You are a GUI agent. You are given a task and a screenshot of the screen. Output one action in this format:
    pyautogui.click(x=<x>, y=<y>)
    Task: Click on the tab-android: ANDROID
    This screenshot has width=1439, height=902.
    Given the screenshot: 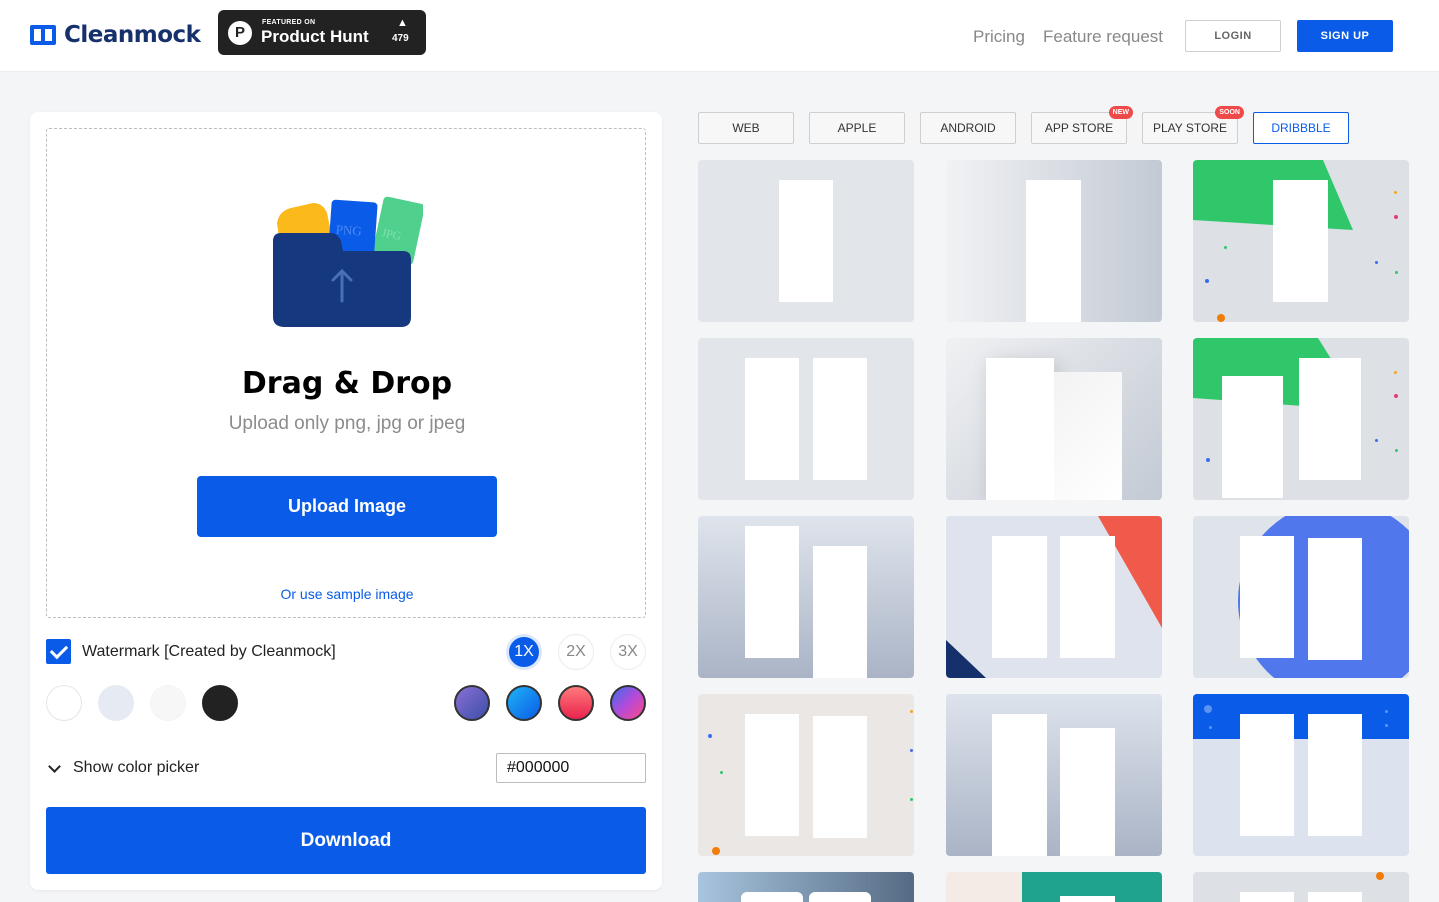 What is the action you would take?
    pyautogui.click(x=968, y=128)
    